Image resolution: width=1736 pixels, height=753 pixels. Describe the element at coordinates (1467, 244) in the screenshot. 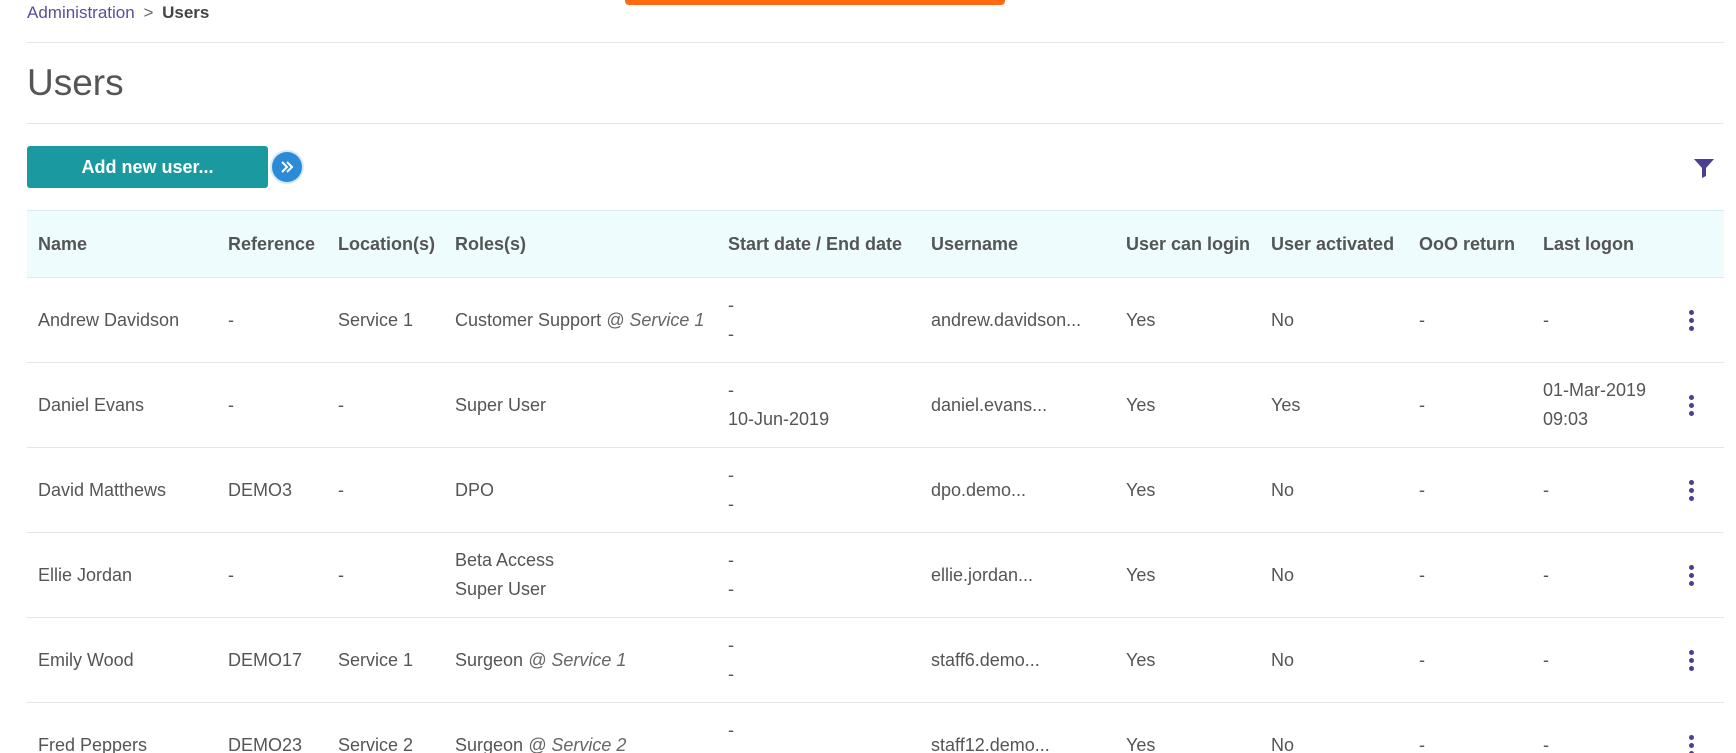

I see `column-header-ooo-return: OoO return` at that location.